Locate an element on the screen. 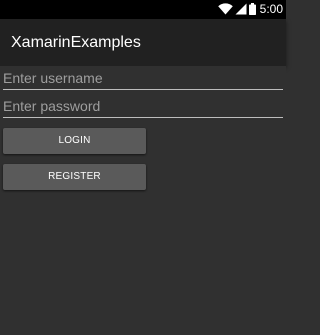 This screenshot has height=335, width=320. status-time: 5:00 is located at coordinates (271, 9).